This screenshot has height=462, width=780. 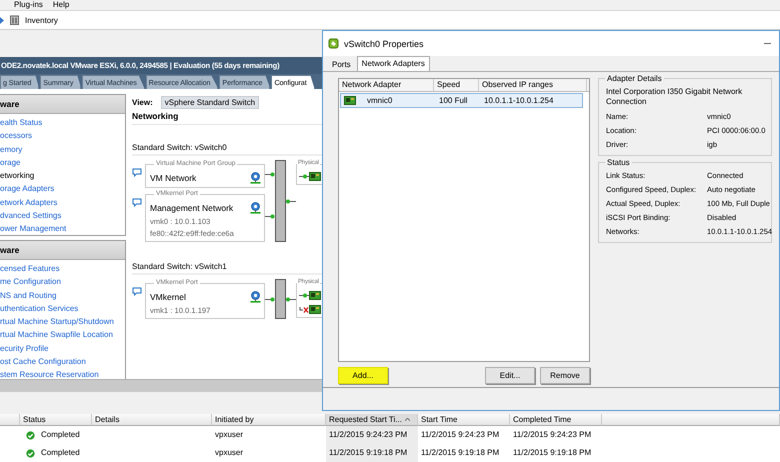 I want to click on adapter-description: Intel Corporation I350 Gigabit Network Connection, so click(x=675, y=97).